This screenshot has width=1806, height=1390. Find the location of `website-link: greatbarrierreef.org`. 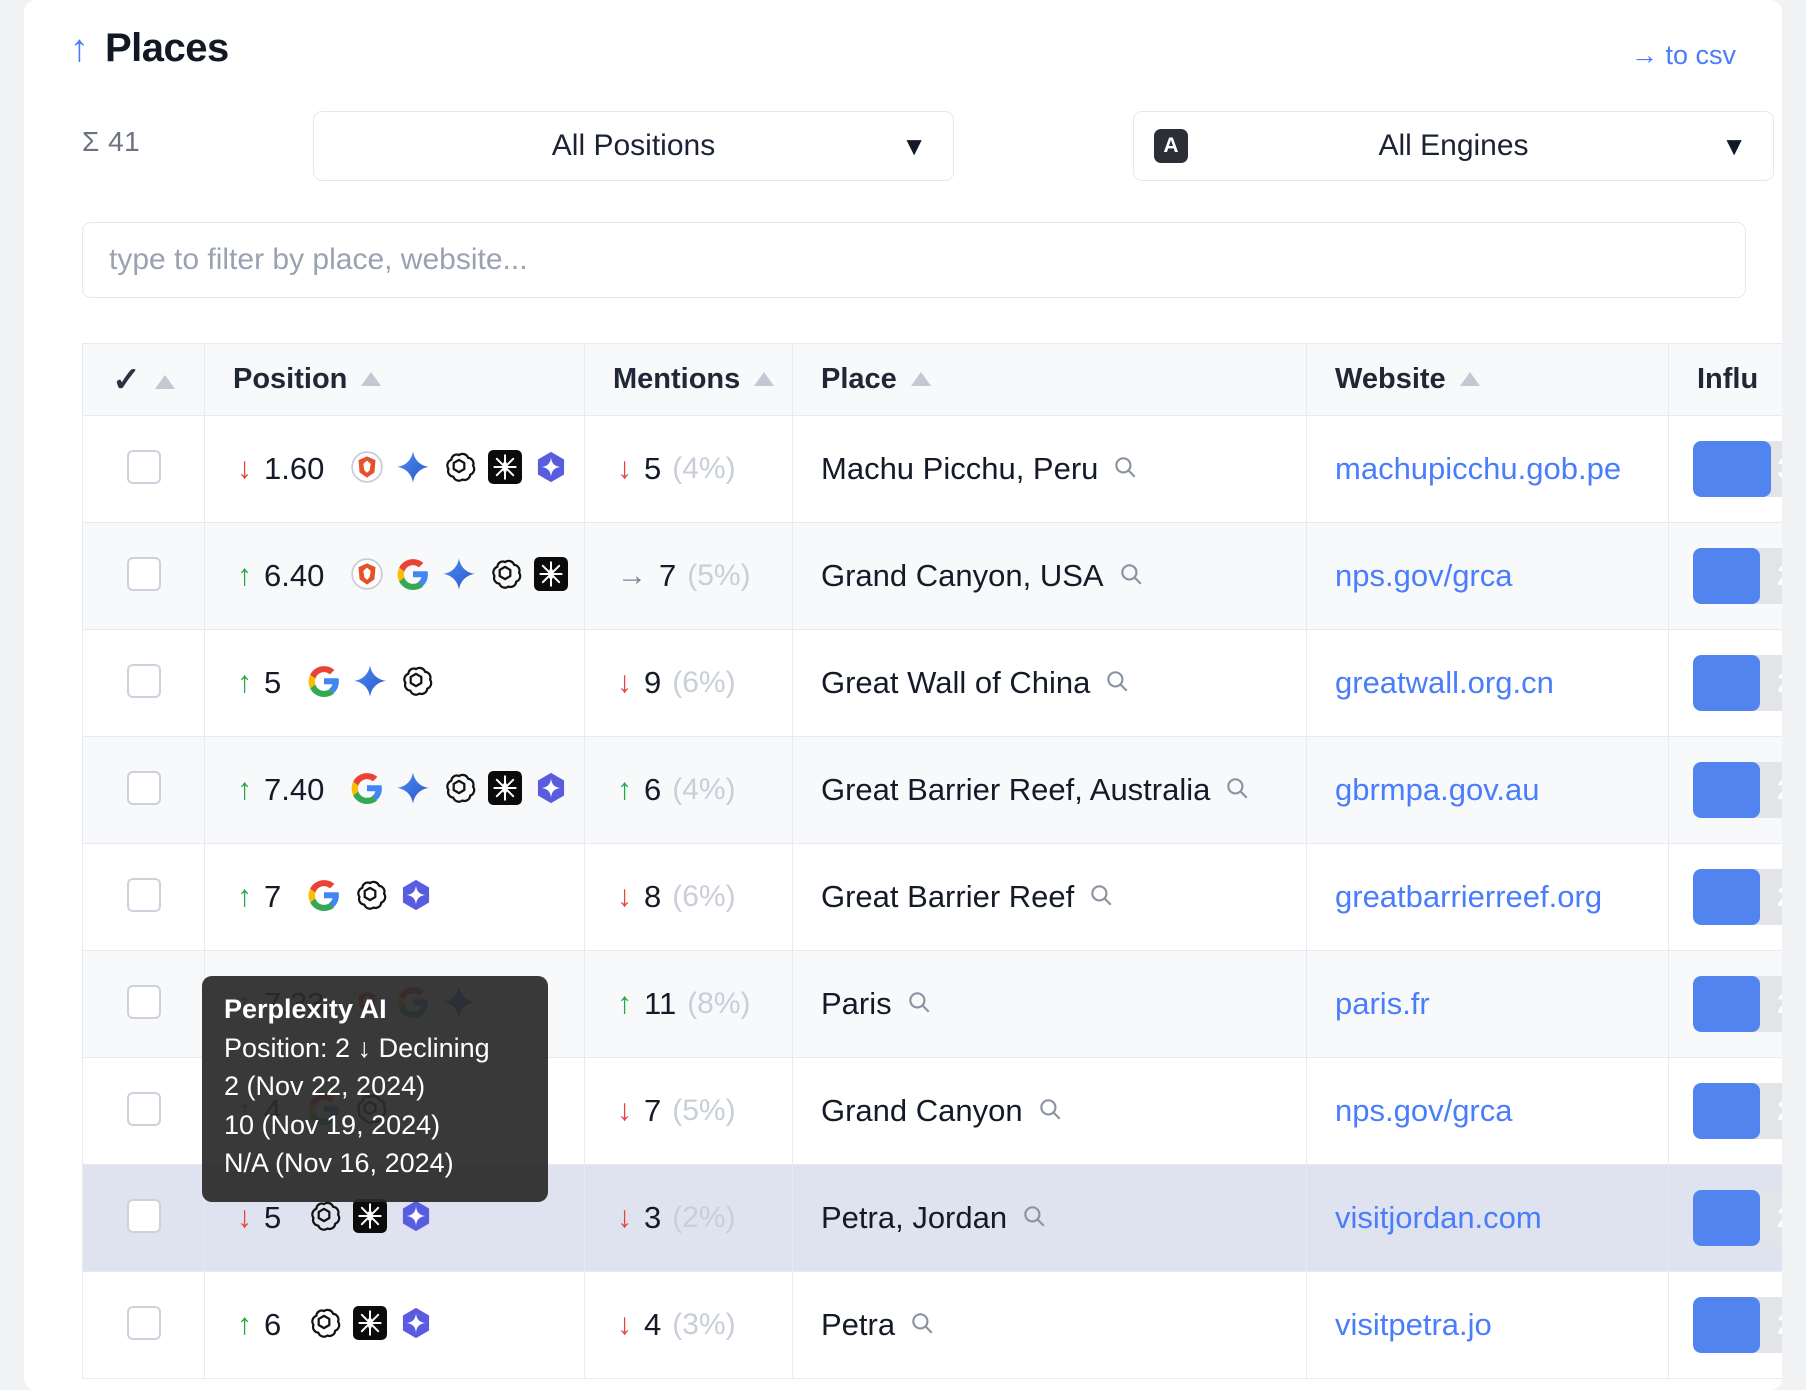

website-link: greatbarrierreef.org is located at coordinates (1468, 896).